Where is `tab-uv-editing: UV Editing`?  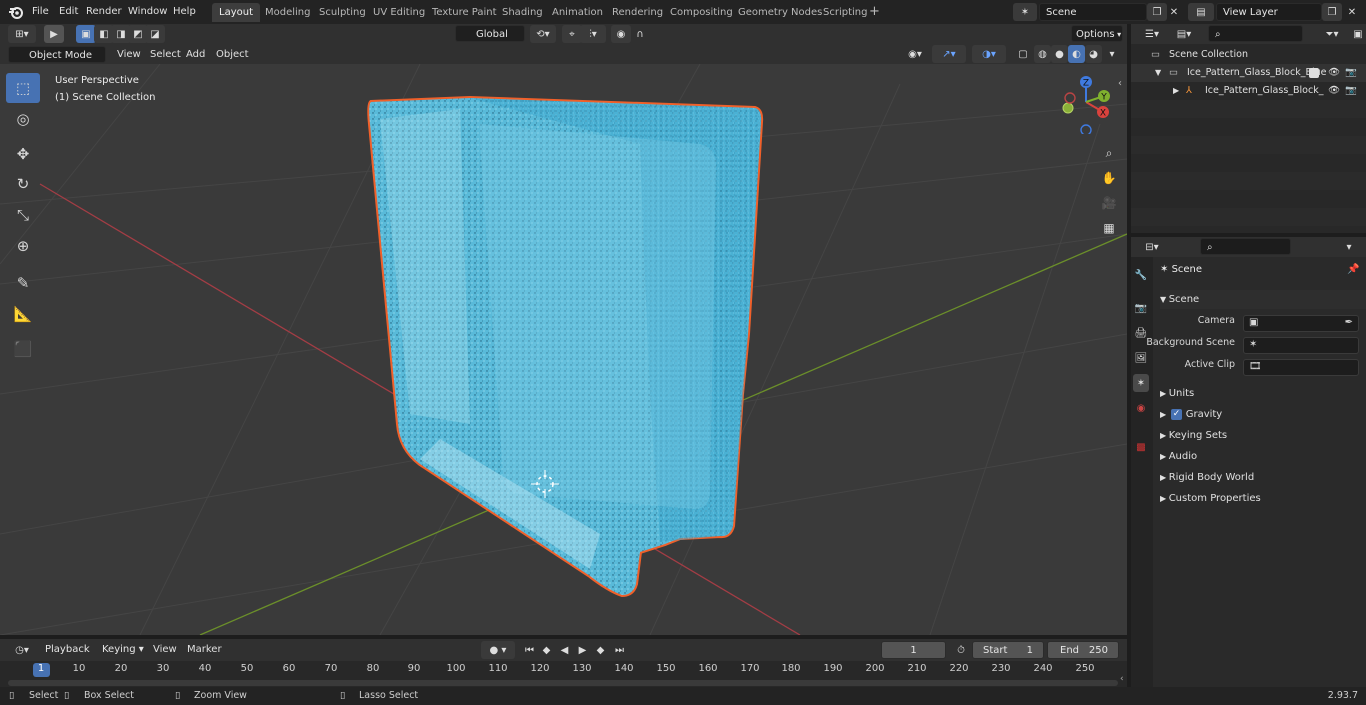 tab-uv-editing: UV Editing is located at coordinates (399, 12).